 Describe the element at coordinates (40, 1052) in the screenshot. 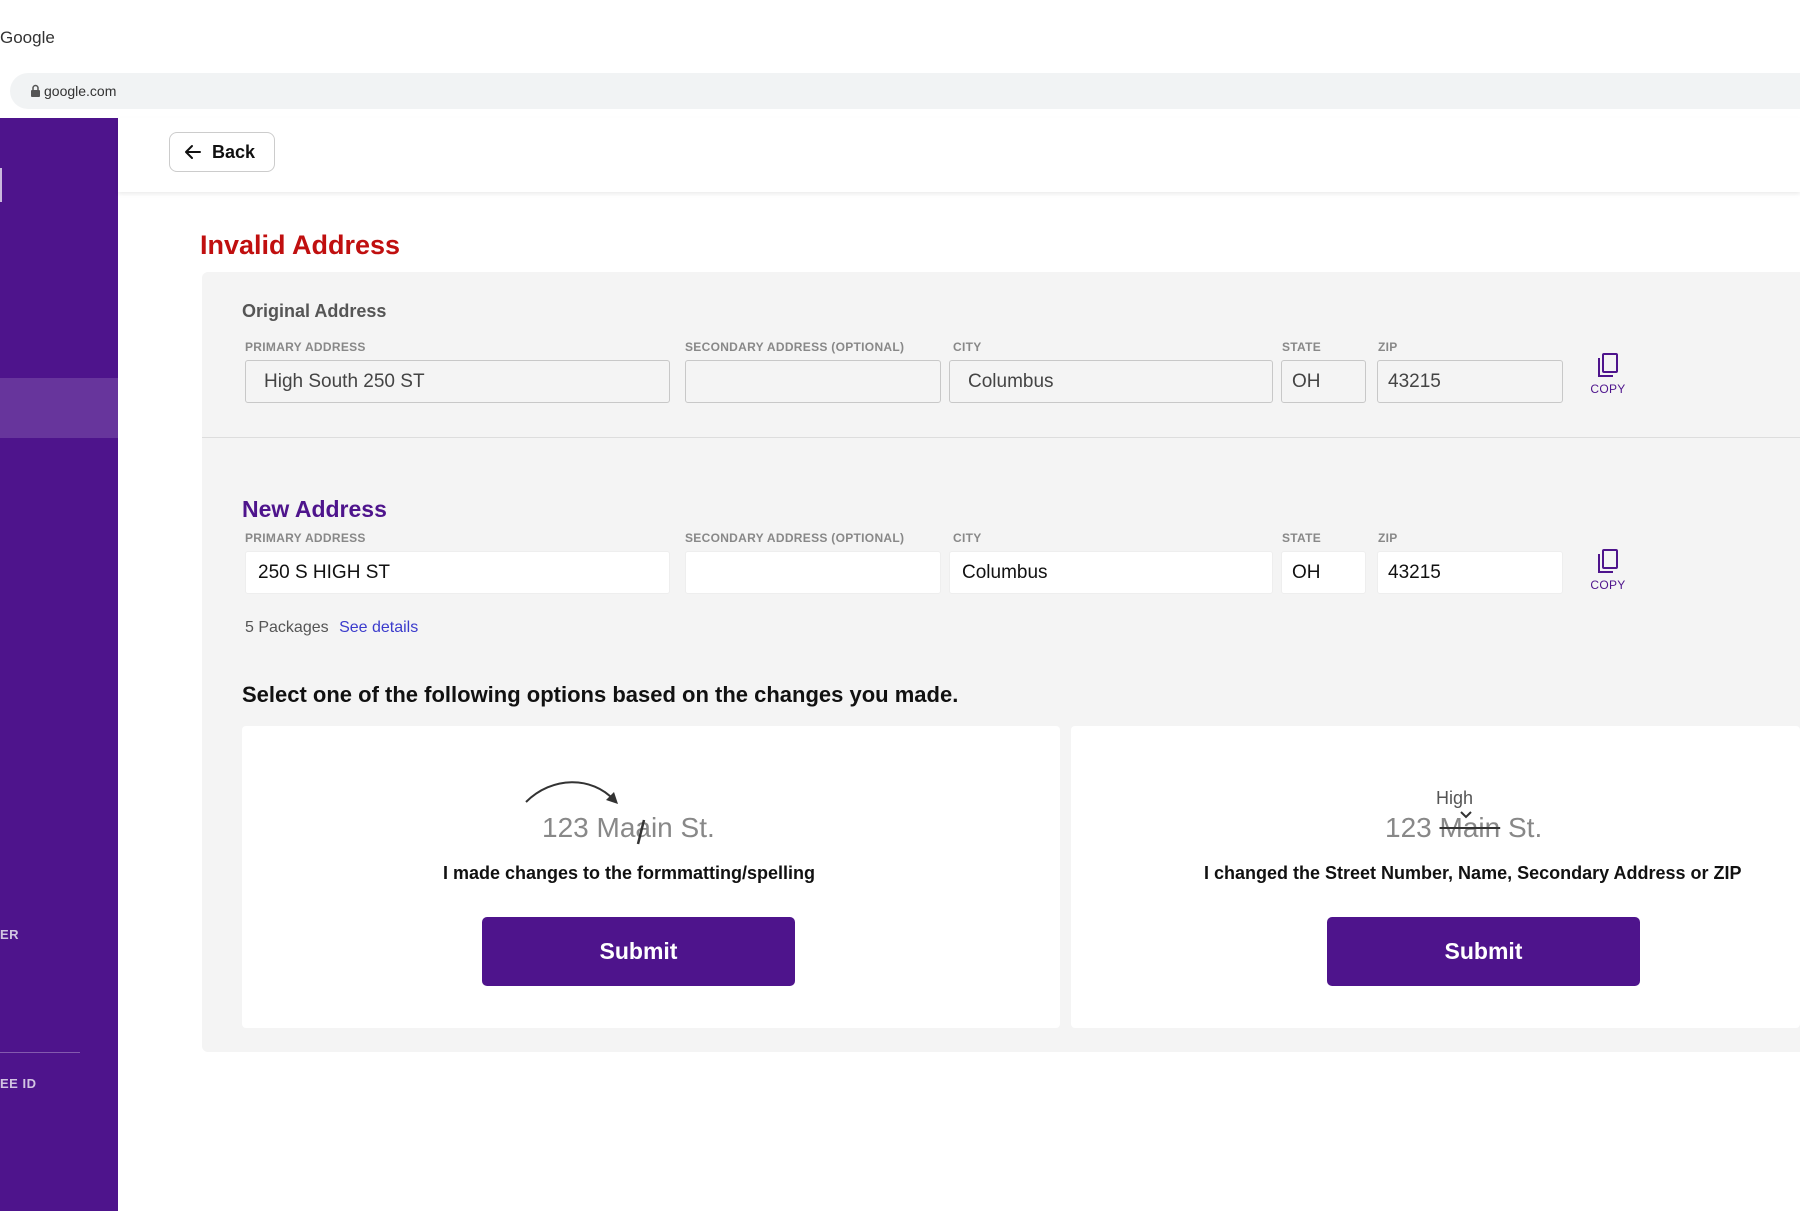

I see `sidebar-divider` at that location.